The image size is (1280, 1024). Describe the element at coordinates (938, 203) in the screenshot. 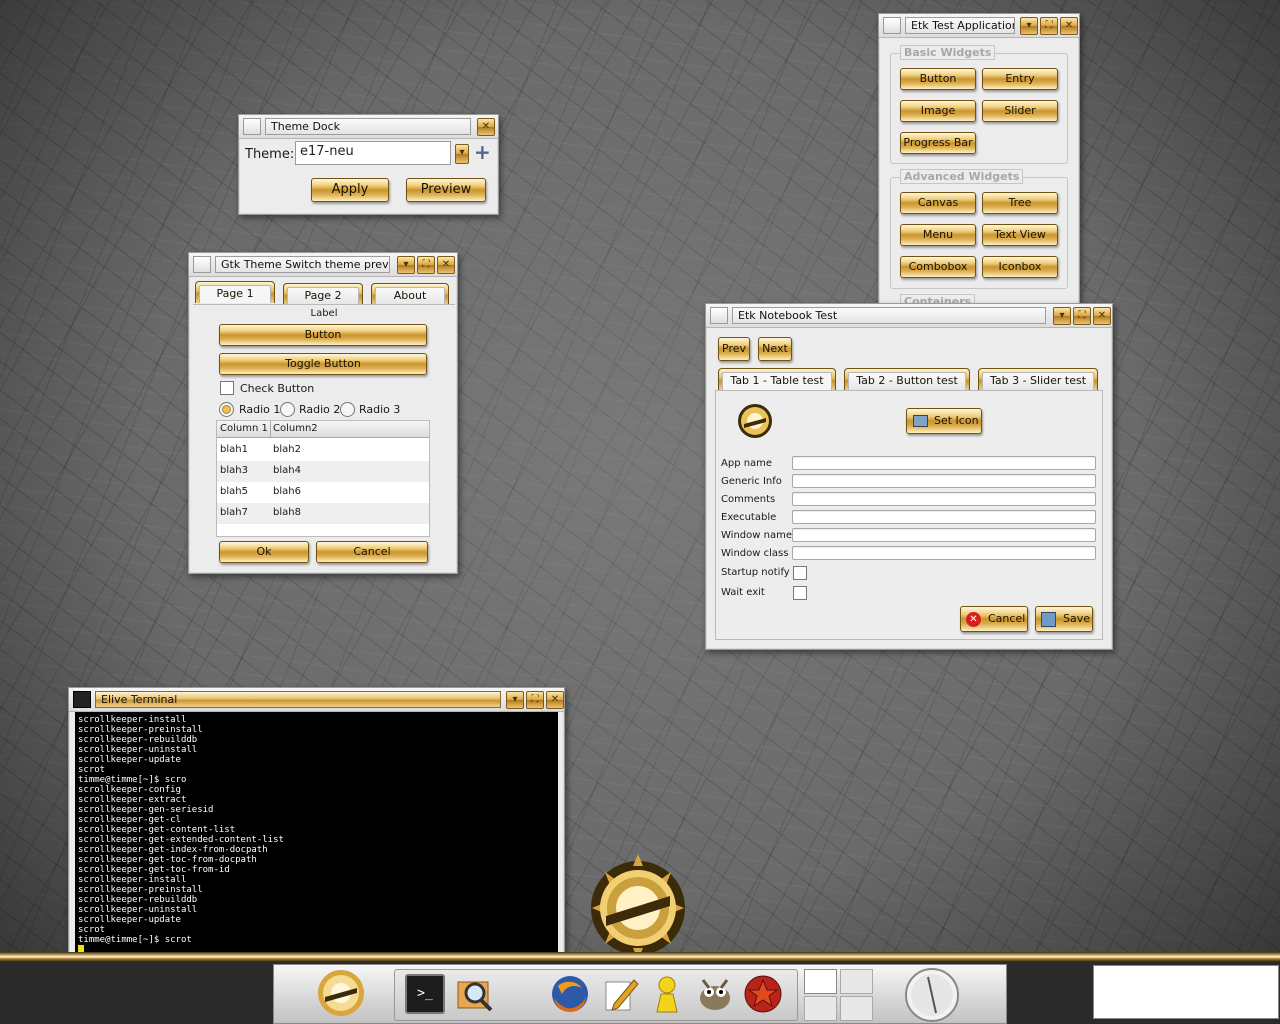

I see `canvas-test-button: Canvas` at that location.